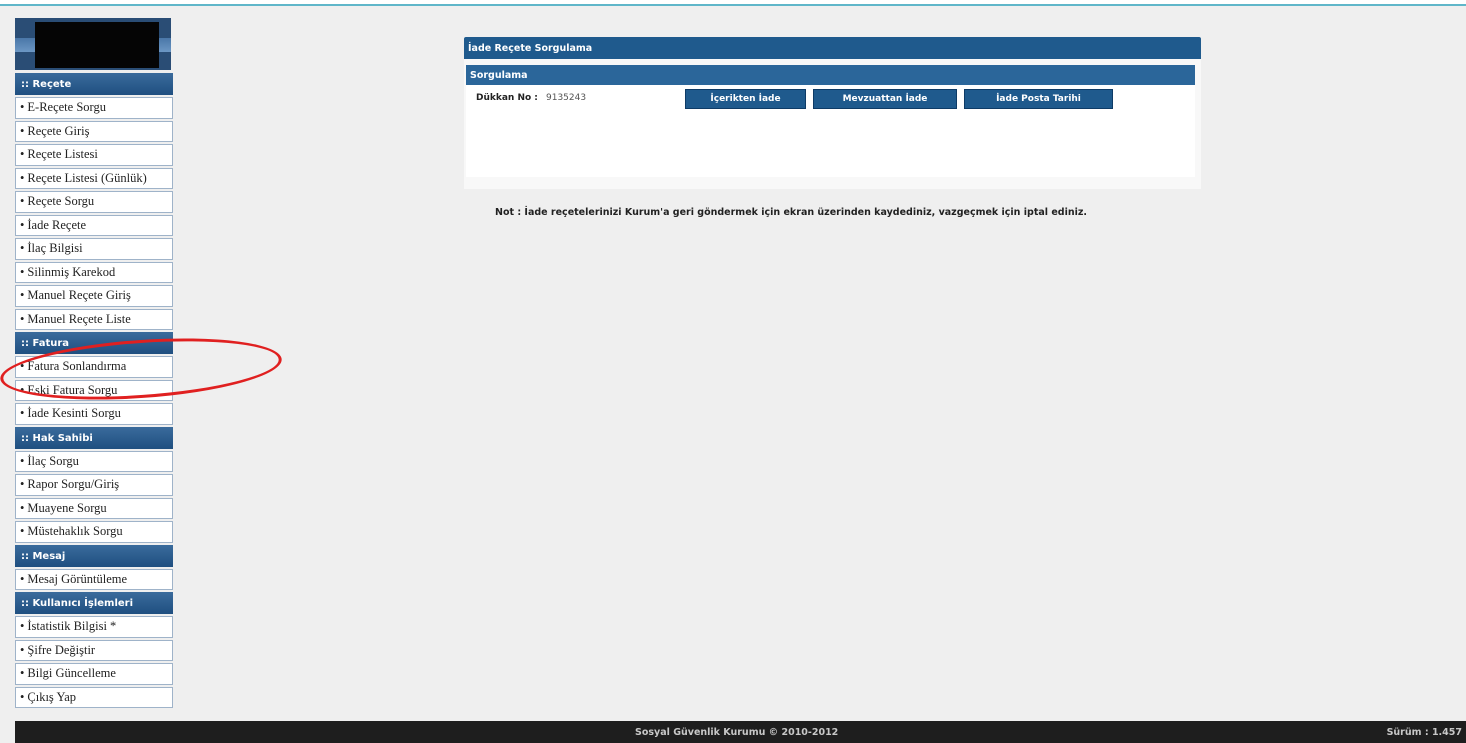 The width and height of the screenshot is (1466, 743). I want to click on menu-section-header: :: Mesaj, so click(94, 555).